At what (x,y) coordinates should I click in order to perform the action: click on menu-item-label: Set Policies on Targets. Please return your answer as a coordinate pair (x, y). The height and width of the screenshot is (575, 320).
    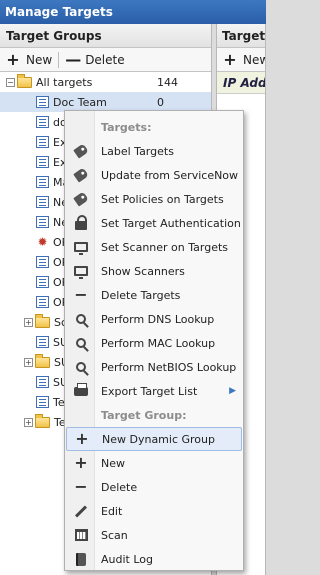
    Looking at the image, I should click on (162, 199).